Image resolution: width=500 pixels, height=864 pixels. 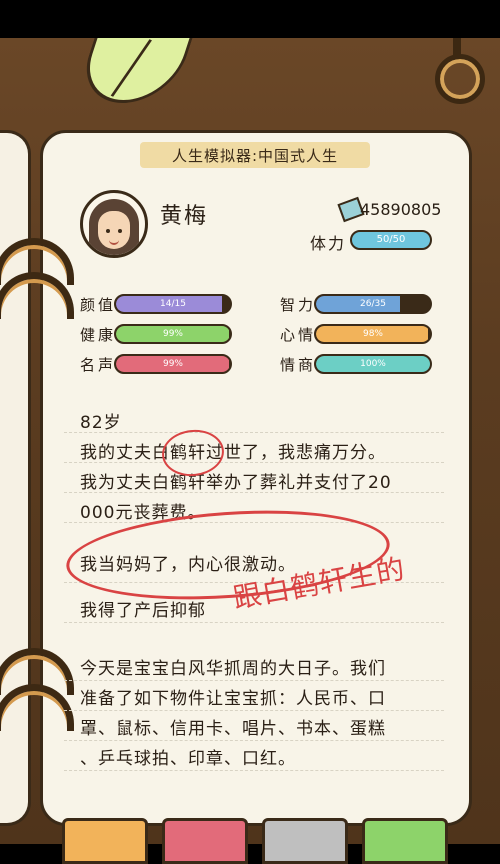 What do you see at coordinates (328, 243) in the screenshot?
I see `stamina-label: 体力` at bounding box center [328, 243].